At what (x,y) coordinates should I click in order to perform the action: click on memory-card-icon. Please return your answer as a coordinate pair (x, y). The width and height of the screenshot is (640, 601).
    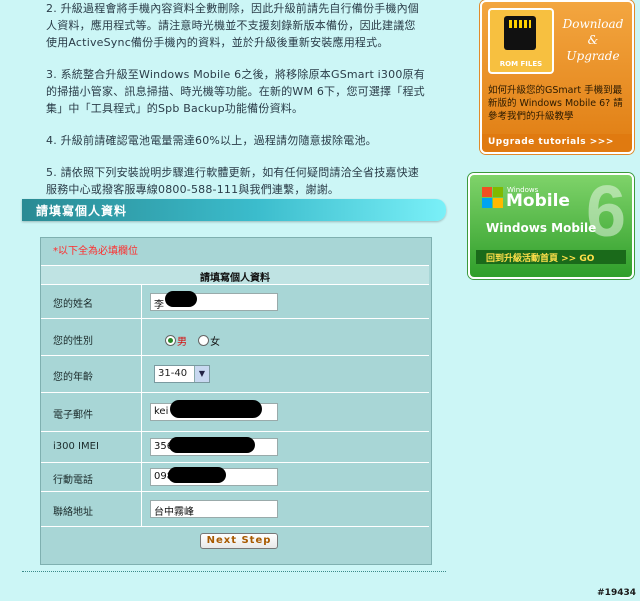
    Looking at the image, I should click on (520, 33).